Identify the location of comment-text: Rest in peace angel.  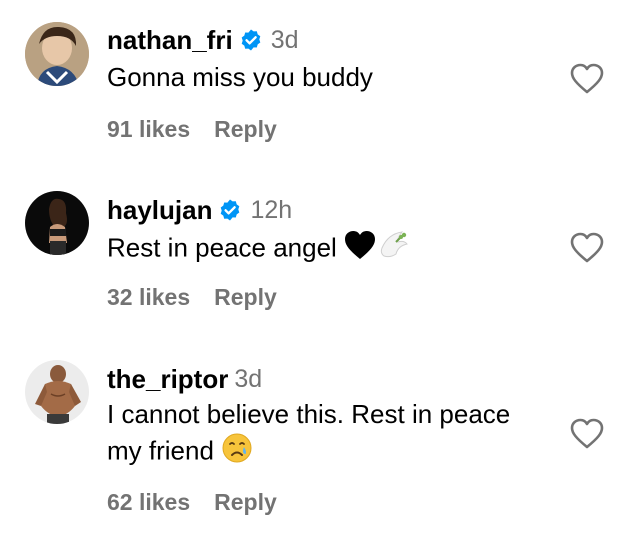
(334, 249).